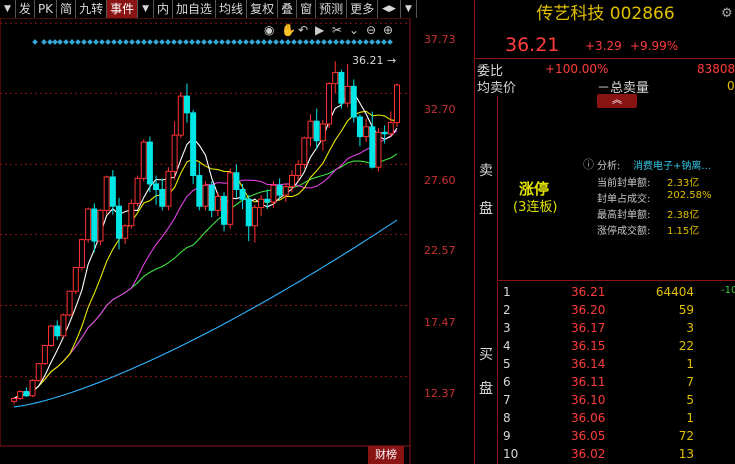  I want to click on sell-side: 卖 盘, so click(486, 188).